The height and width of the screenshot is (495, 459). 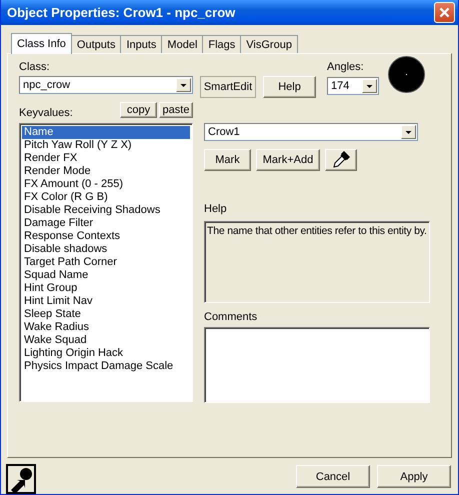 I want to click on mark-add-button: Mark+Add, so click(x=288, y=160).